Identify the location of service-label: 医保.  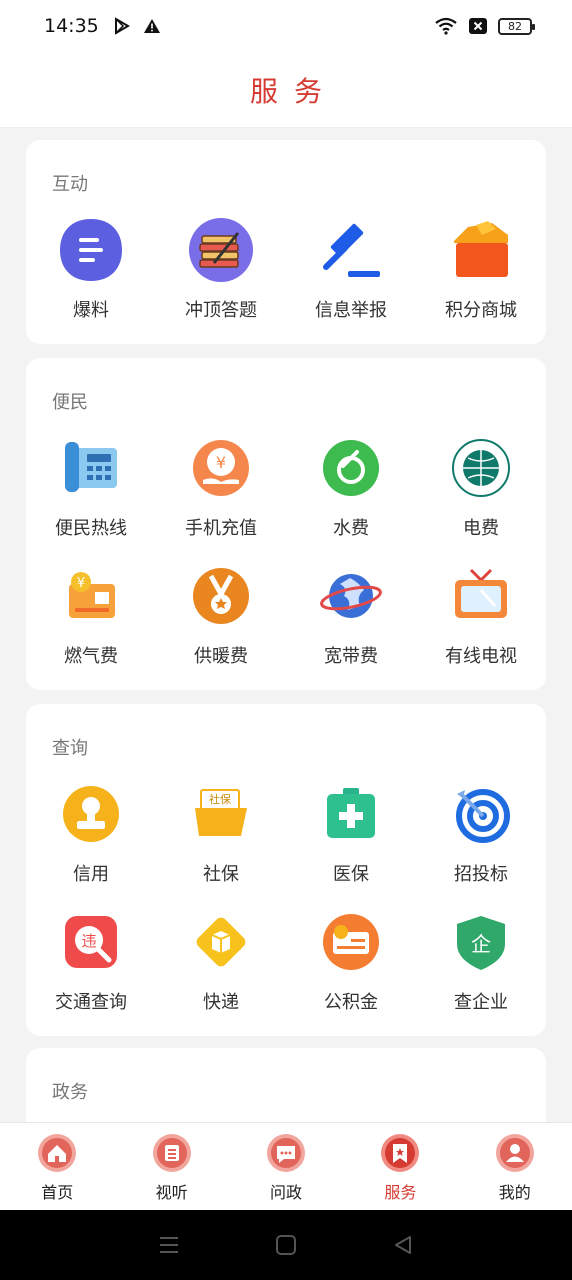
(351, 874).